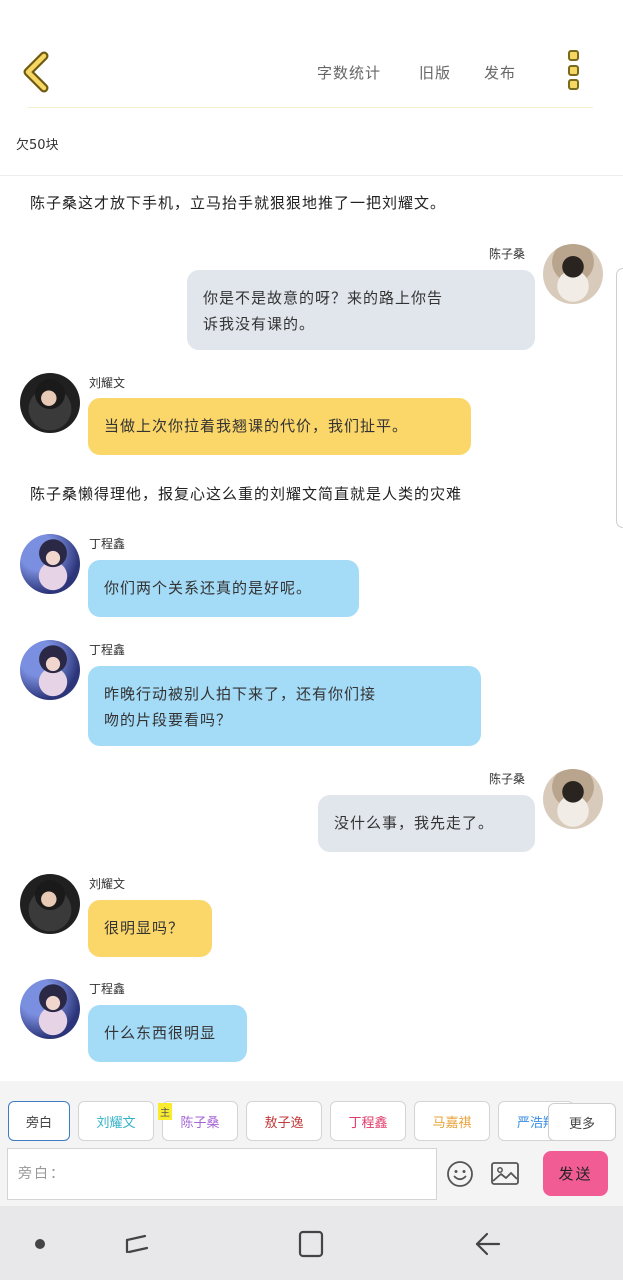  I want to click on old-version-link: 旧版, so click(435, 72).